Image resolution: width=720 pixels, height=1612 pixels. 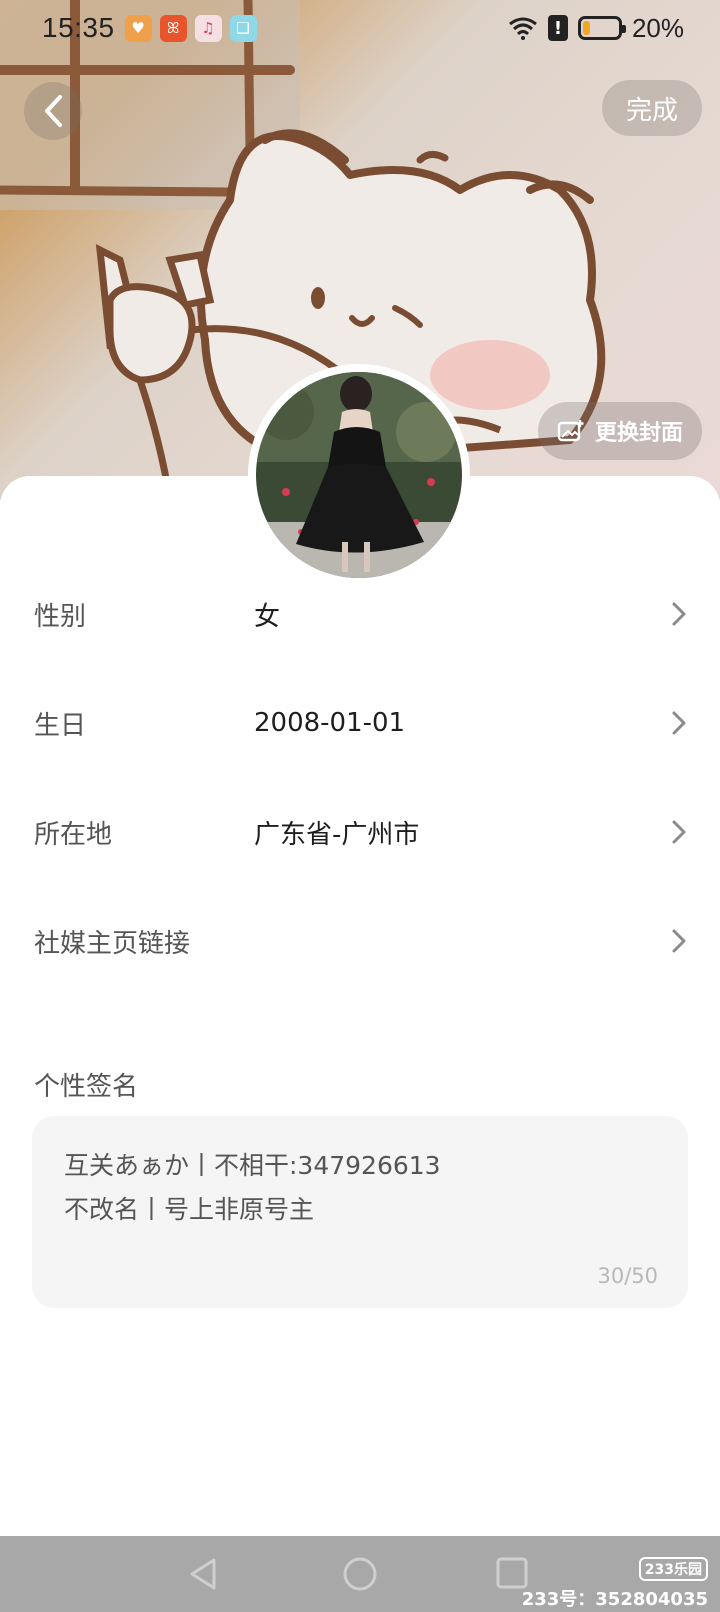 I want to click on change-cover-label: 更换封面, so click(x=638, y=433).